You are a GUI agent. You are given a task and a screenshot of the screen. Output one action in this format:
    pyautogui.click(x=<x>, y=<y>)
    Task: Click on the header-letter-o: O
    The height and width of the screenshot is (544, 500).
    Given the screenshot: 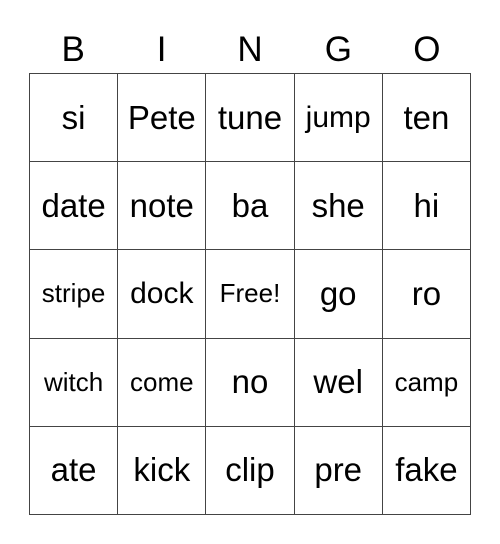 What is the action you would take?
    pyautogui.click(x=427, y=49)
    